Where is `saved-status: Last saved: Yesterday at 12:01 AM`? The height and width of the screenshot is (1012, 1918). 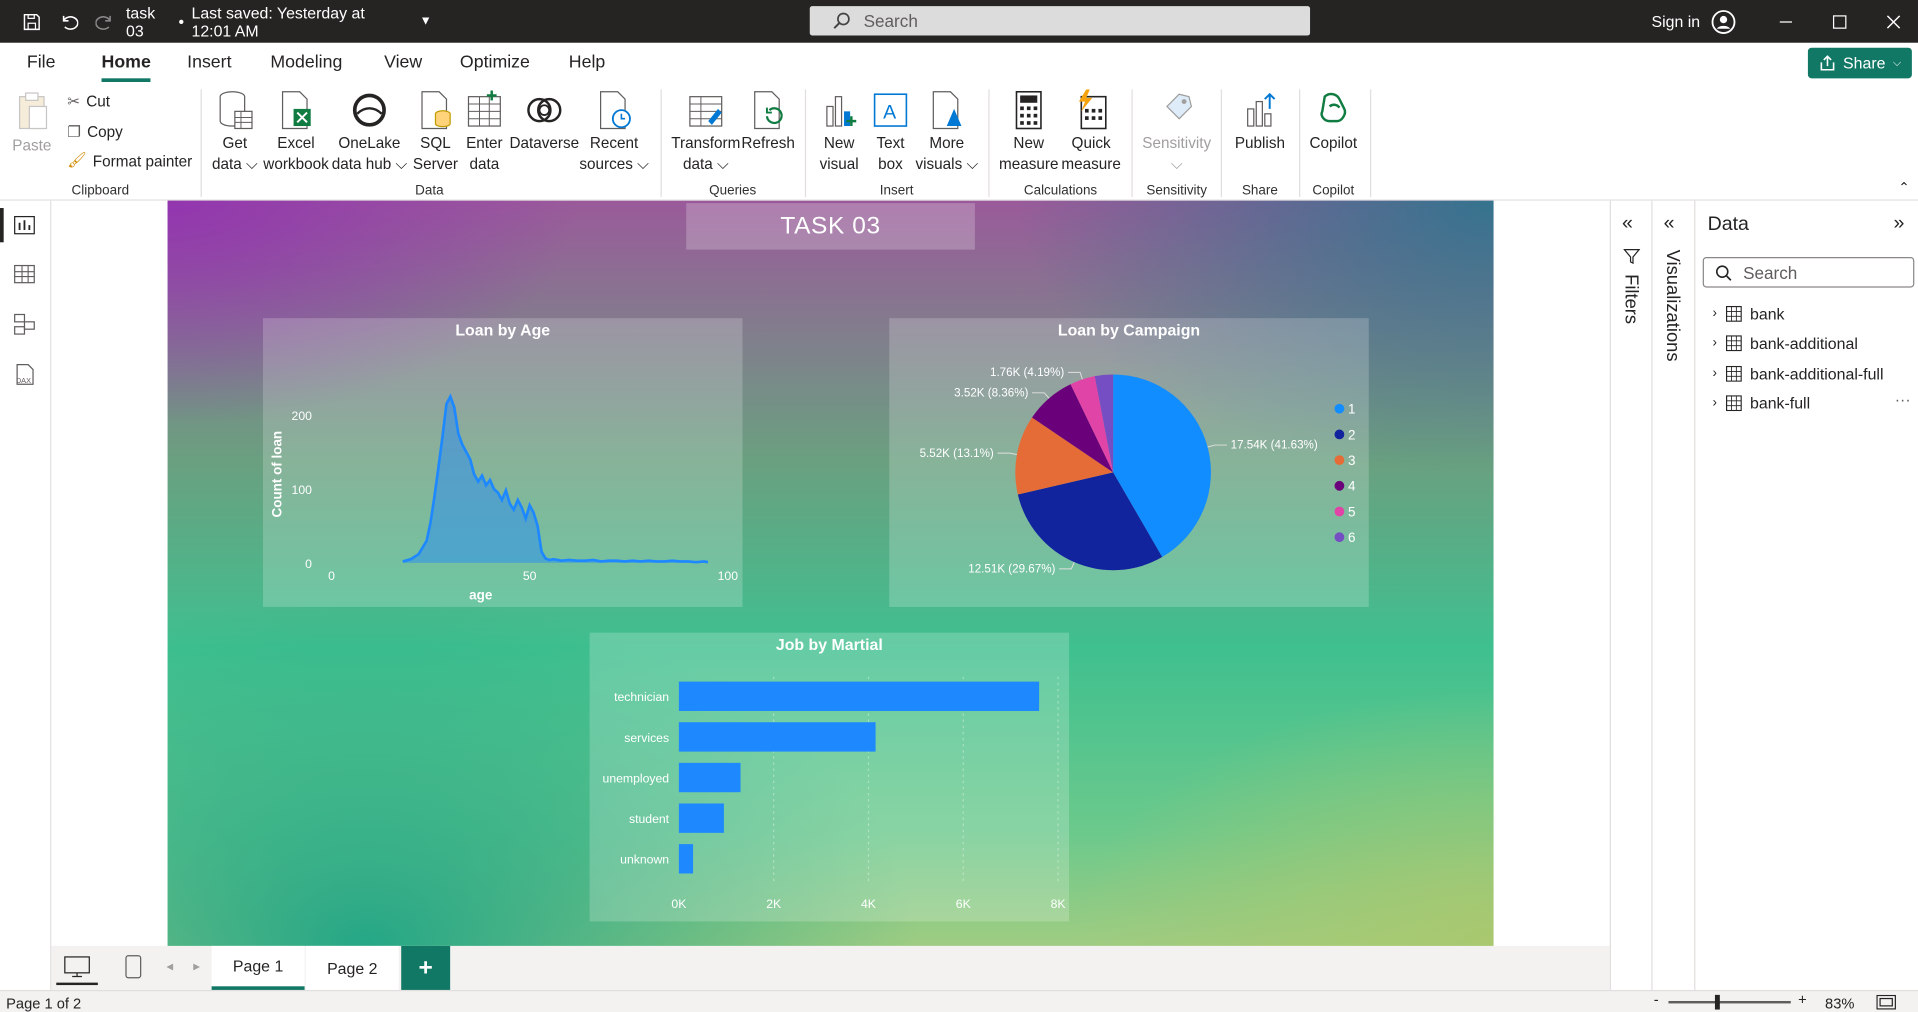 saved-status: Last saved: Yesterday at 12:01 AM is located at coordinates (278, 21).